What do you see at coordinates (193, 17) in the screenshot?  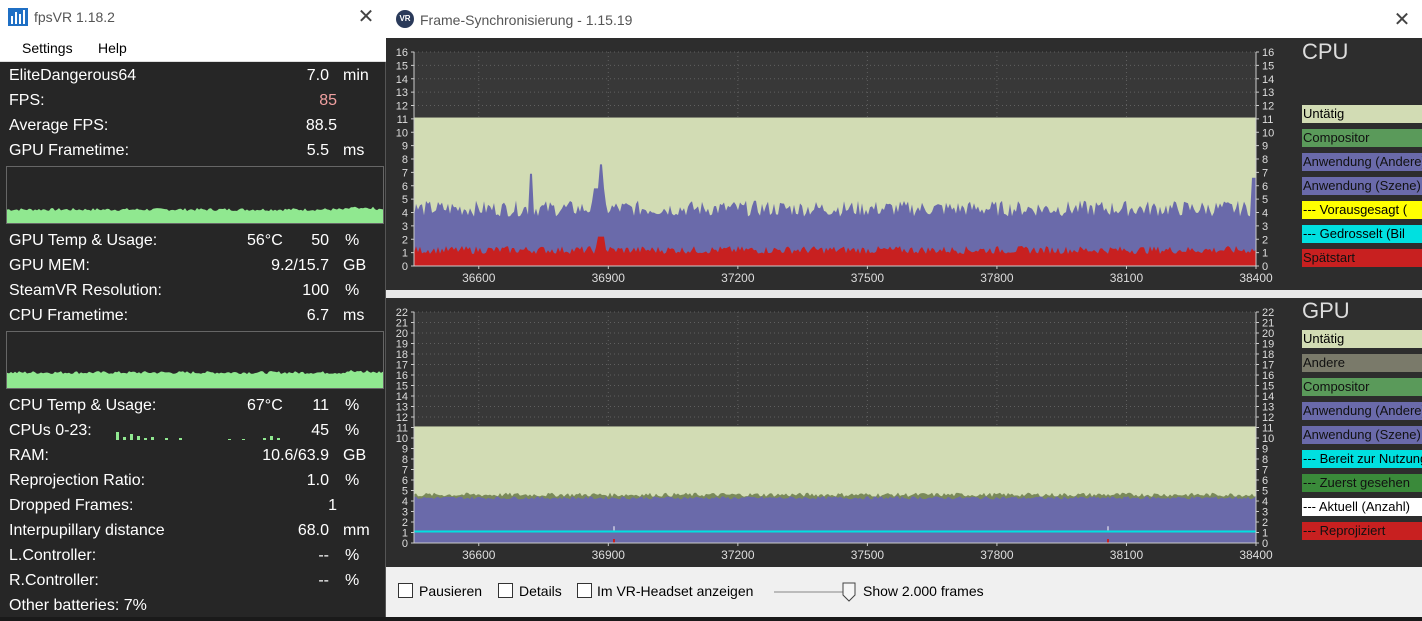 I see `fpsvr-title-bar: fpsVR 1.18.2 ✕` at bounding box center [193, 17].